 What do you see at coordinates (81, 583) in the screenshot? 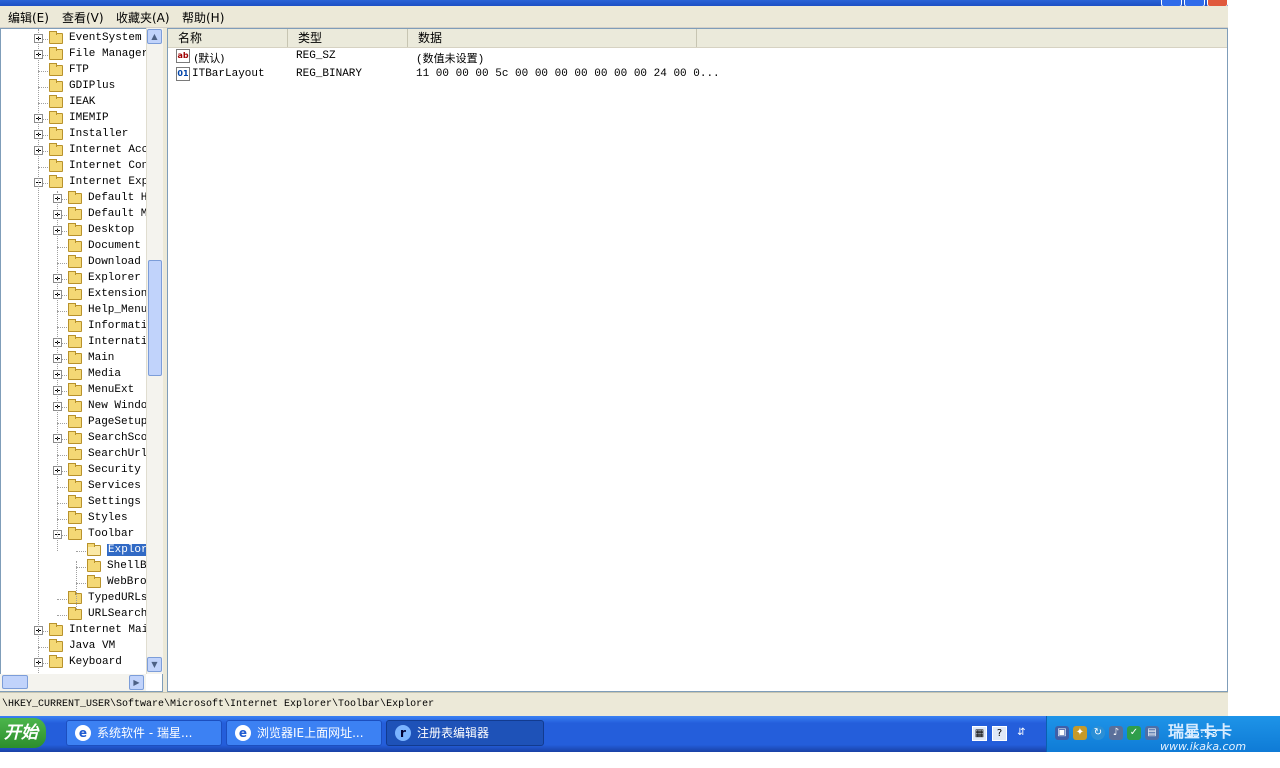
I see `tree-node: WebBro` at bounding box center [81, 583].